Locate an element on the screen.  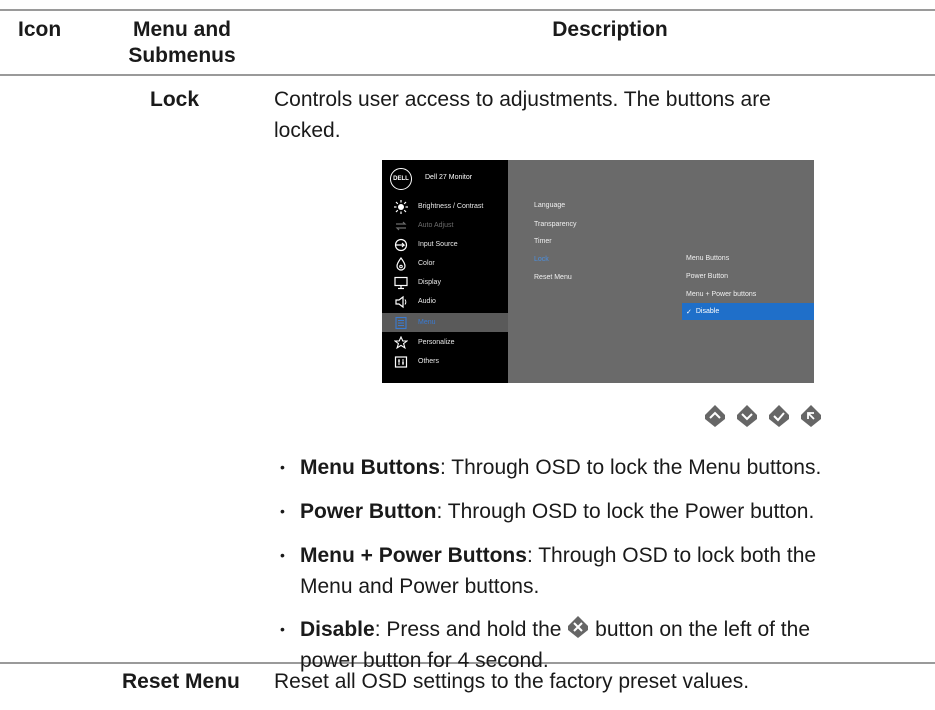
osd-item-label: Display is located at coordinates (429, 282).